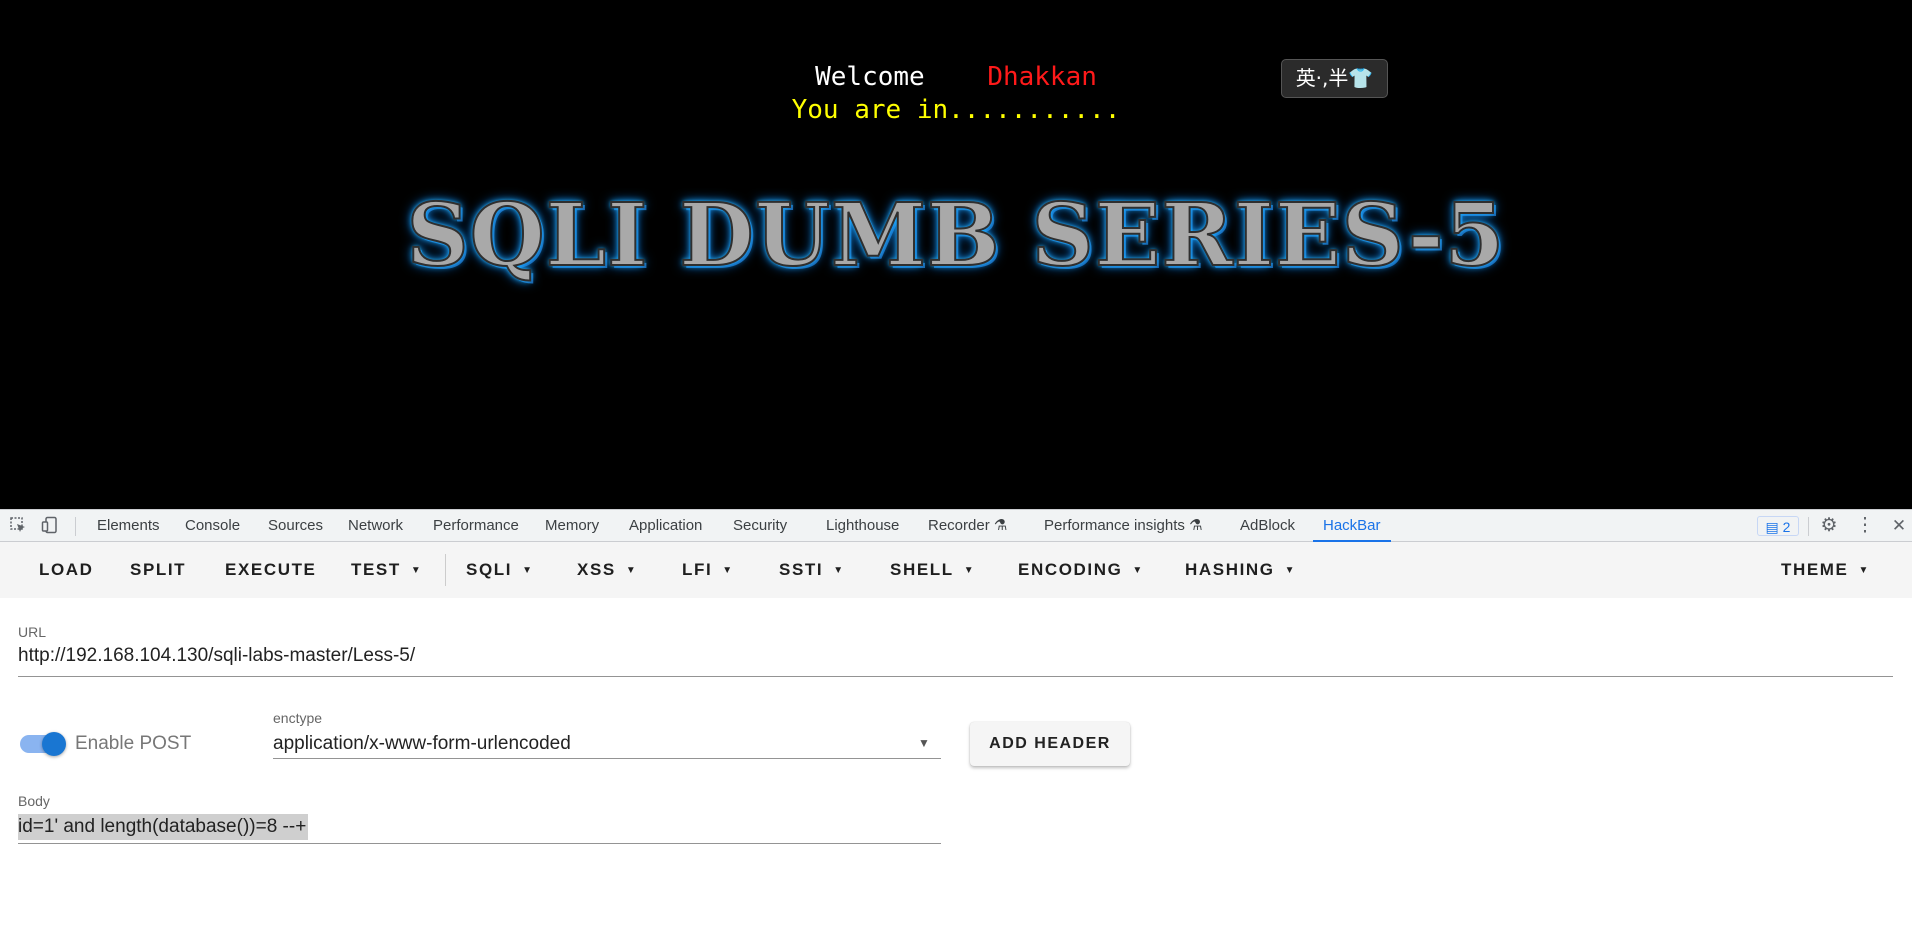 Image resolution: width=1912 pixels, height=947 pixels. I want to click on tab-hackbar: HackBar, so click(1351, 526).